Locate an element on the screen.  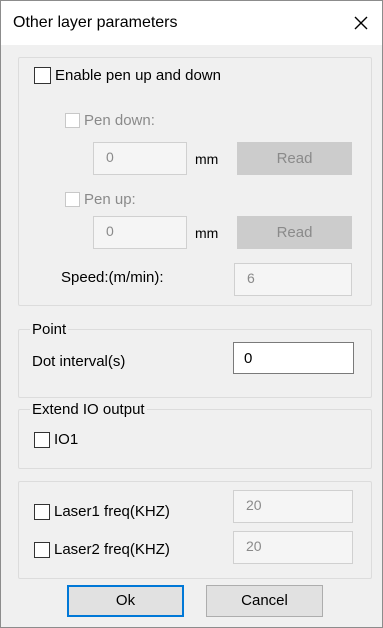
laser2-label: Laser2 freq(KHZ) is located at coordinates (112, 549).